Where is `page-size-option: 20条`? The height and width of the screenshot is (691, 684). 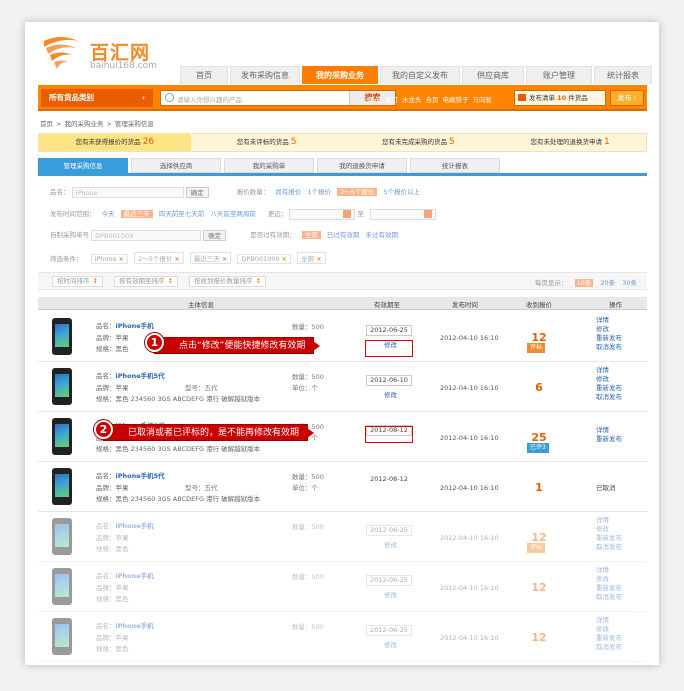
page-size-option: 20条 is located at coordinates (607, 283).